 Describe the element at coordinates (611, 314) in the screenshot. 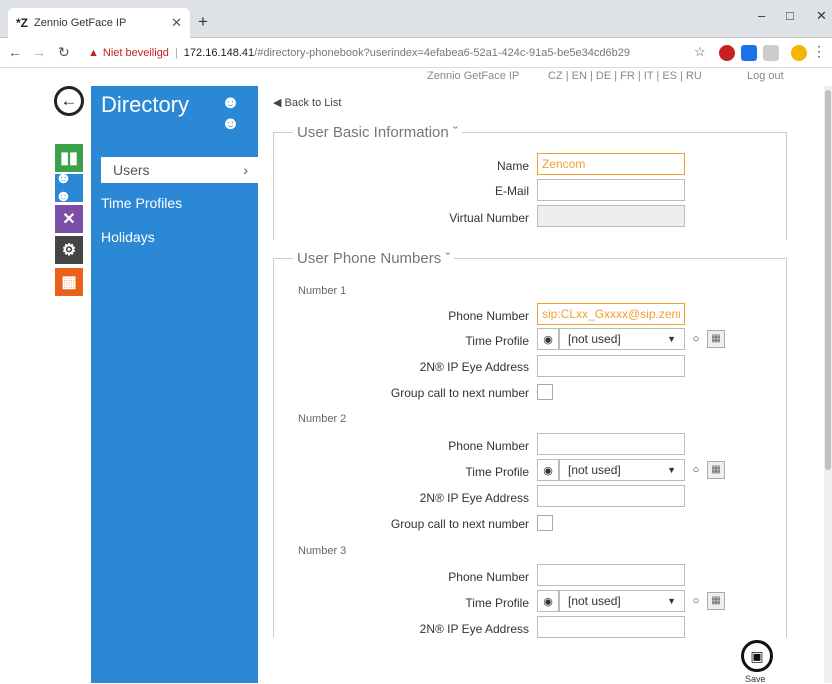

I see `phone-number-1-input` at that location.